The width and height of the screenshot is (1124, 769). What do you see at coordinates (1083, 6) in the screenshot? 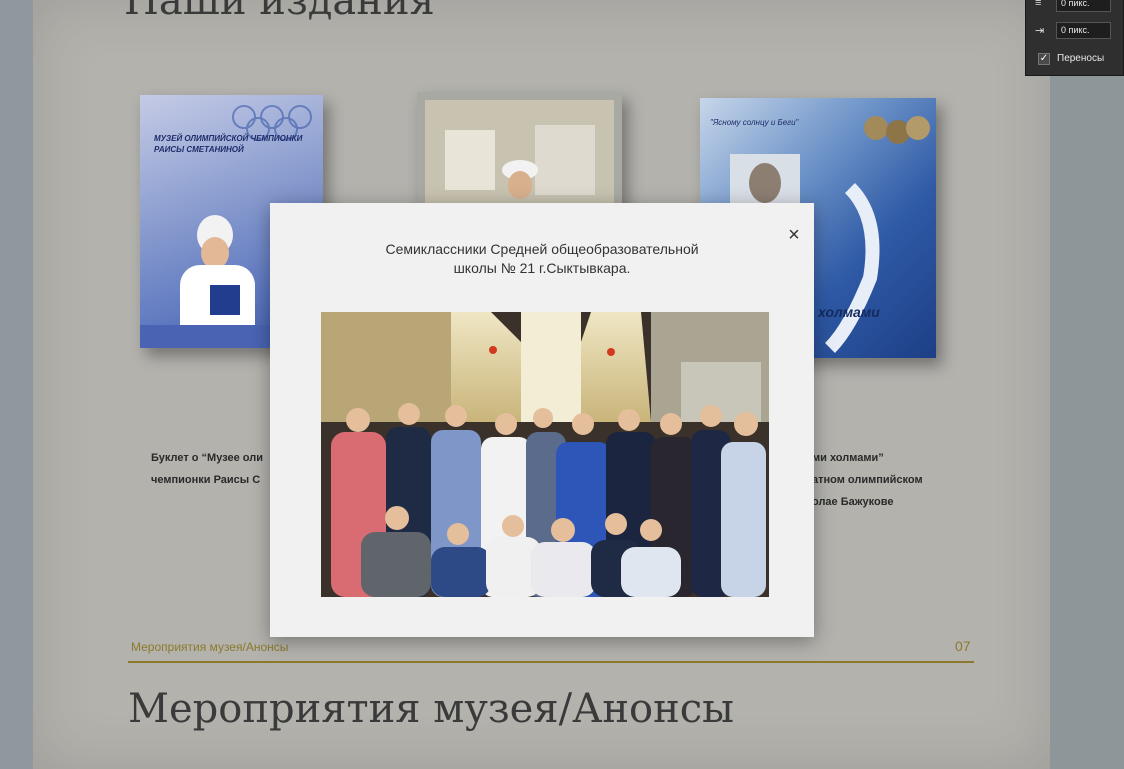
I see `indent-top-input: 0 пикс.` at bounding box center [1083, 6].